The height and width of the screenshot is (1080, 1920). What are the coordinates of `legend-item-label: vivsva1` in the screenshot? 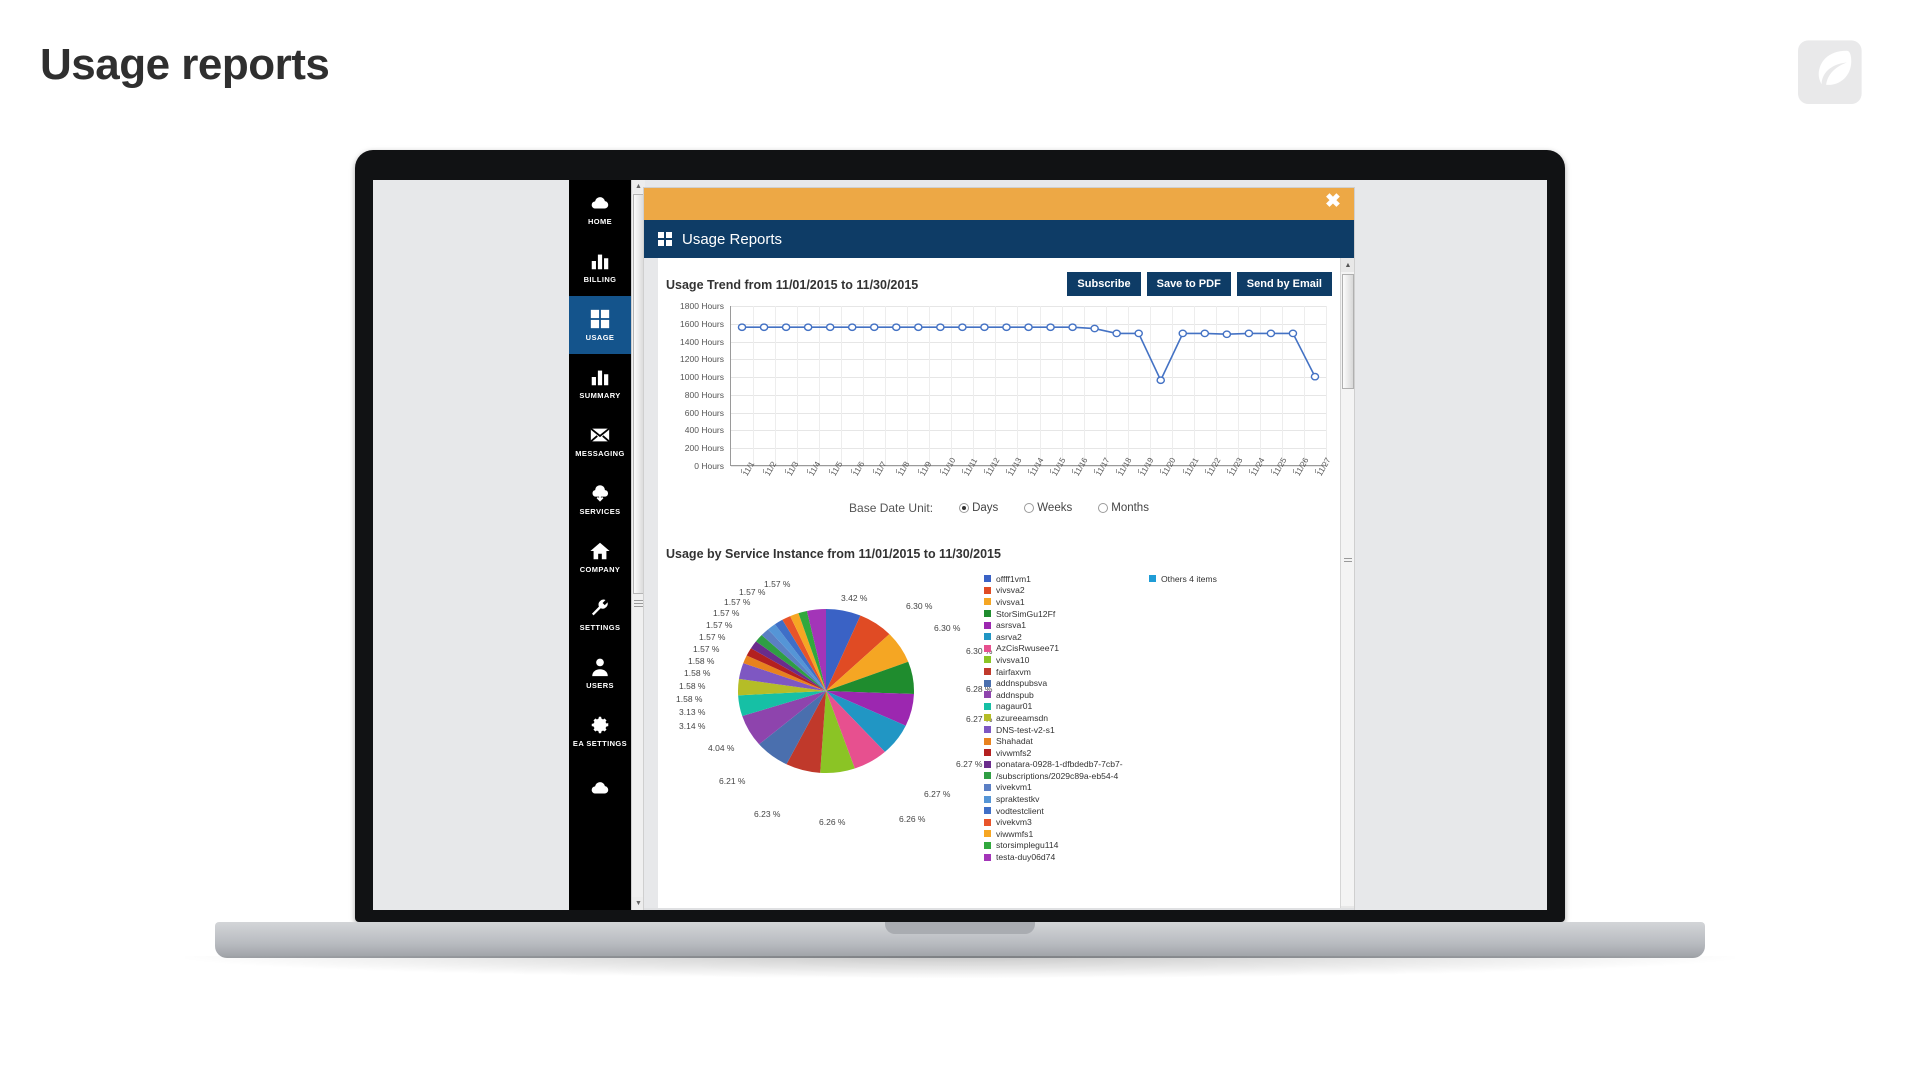 It's located at (1010, 601).